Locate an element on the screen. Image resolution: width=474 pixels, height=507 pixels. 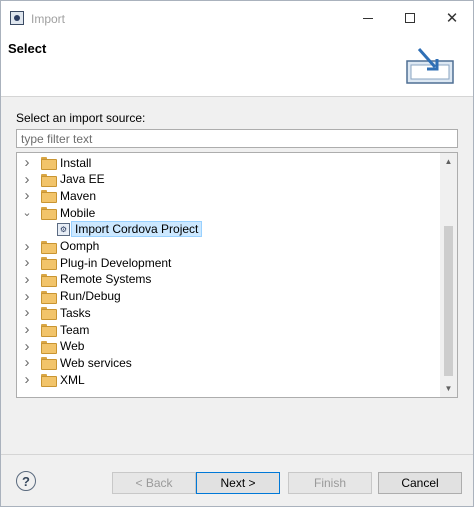
tree-leaf-item: ⚙ Import Cordova Project is located at coordinates (130, 229).